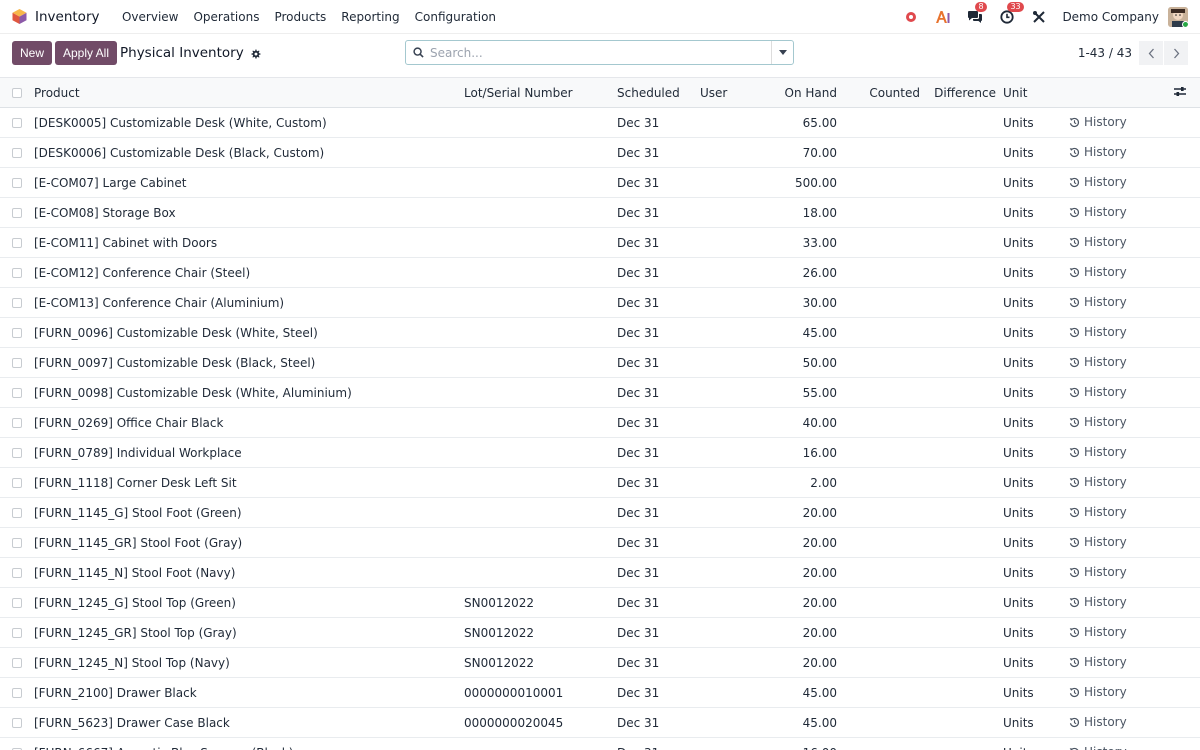  Describe the element at coordinates (1105, 53) in the screenshot. I see `pager-value: 1-43 / 43` at that location.